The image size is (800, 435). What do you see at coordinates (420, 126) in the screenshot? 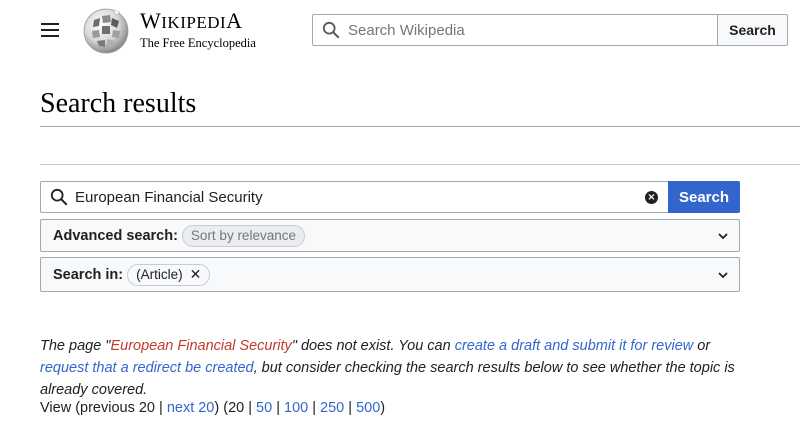
I see `title-divider` at bounding box center [420, 126].